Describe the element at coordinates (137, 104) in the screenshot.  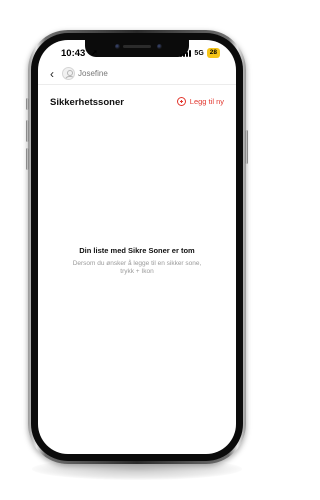
I see `page-header: Sikkerhetssoner Legg til ny` at that location.